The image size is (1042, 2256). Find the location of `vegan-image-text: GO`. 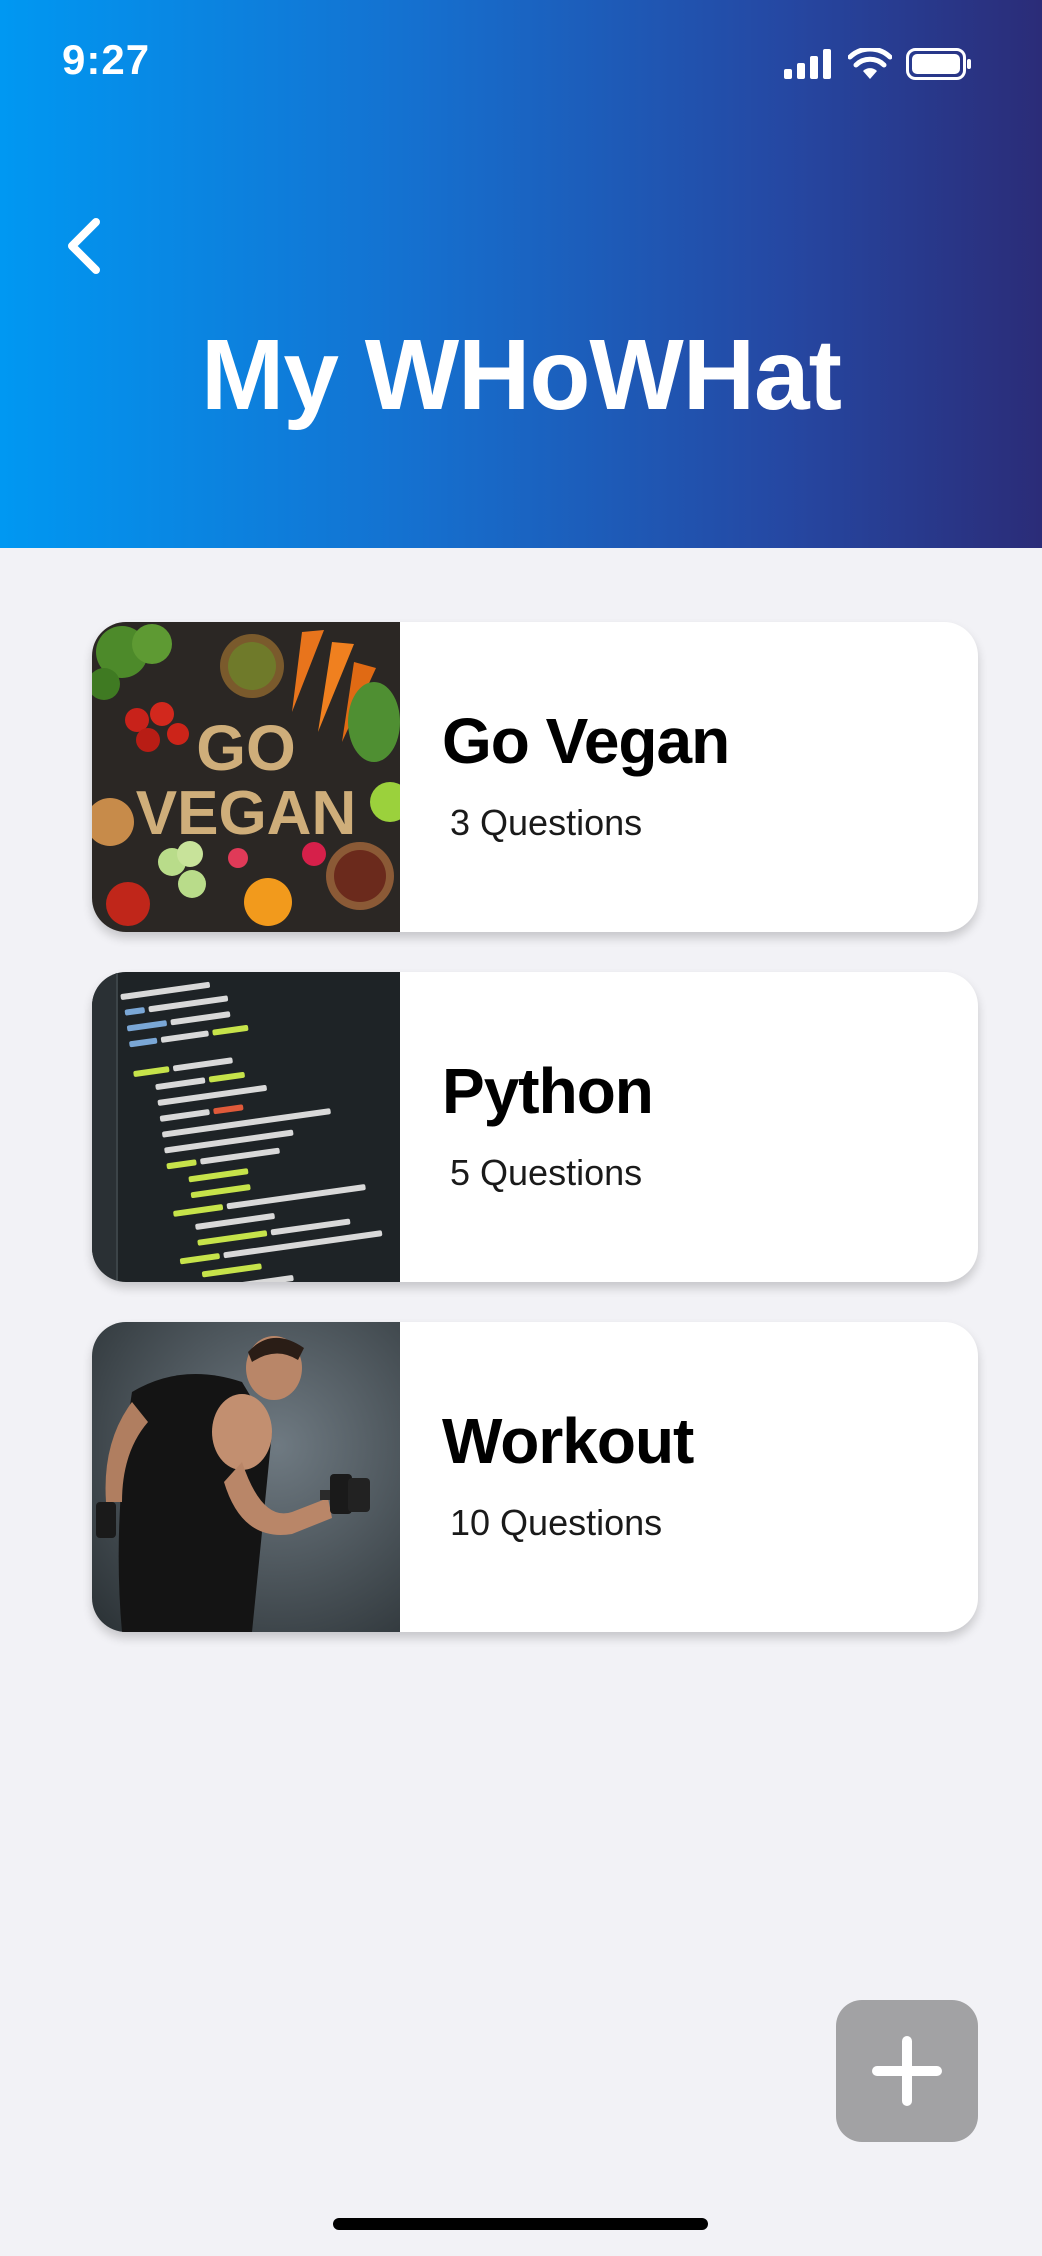

vegan-image-text: GO is located at coordinates (246, 748).